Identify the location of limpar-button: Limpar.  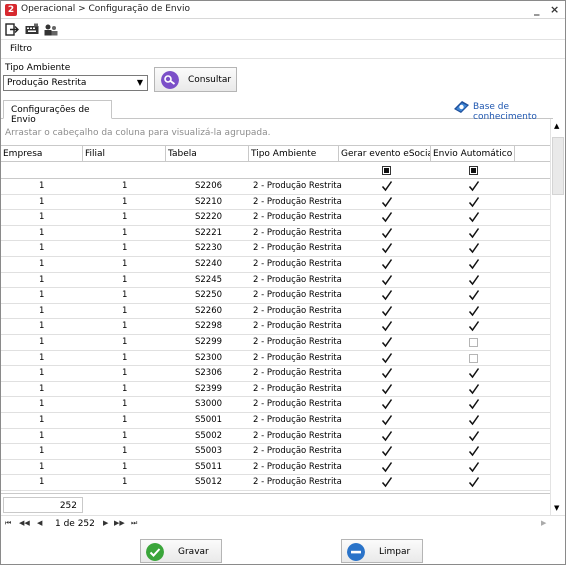
(382, 551).